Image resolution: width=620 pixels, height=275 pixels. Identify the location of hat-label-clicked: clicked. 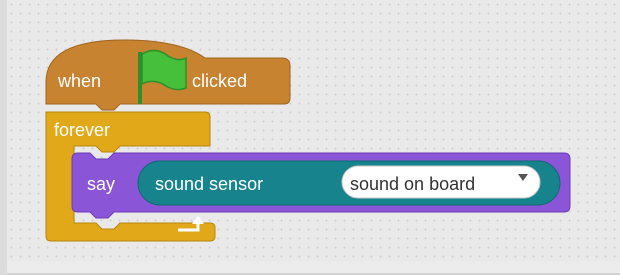
(220, 81).